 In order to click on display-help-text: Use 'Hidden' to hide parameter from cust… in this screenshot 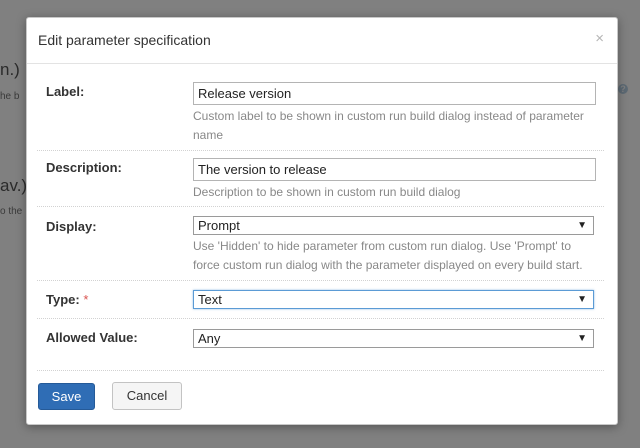, I will do `click(388, 255)`.